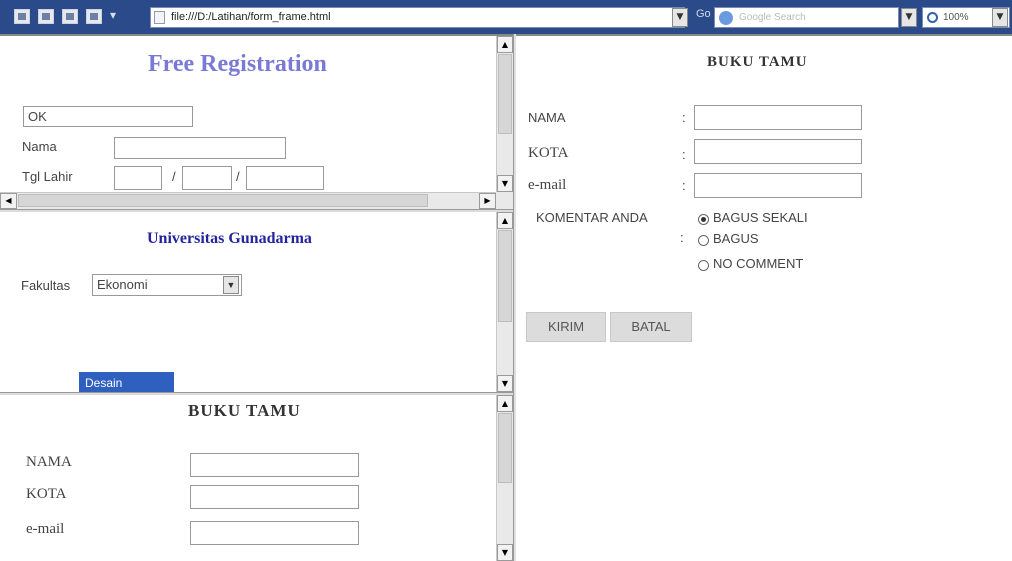 The image size is (1012, 561). I want to click on address-bar: file:///D:/Latihan/form_frame.html, so click(417, 17).